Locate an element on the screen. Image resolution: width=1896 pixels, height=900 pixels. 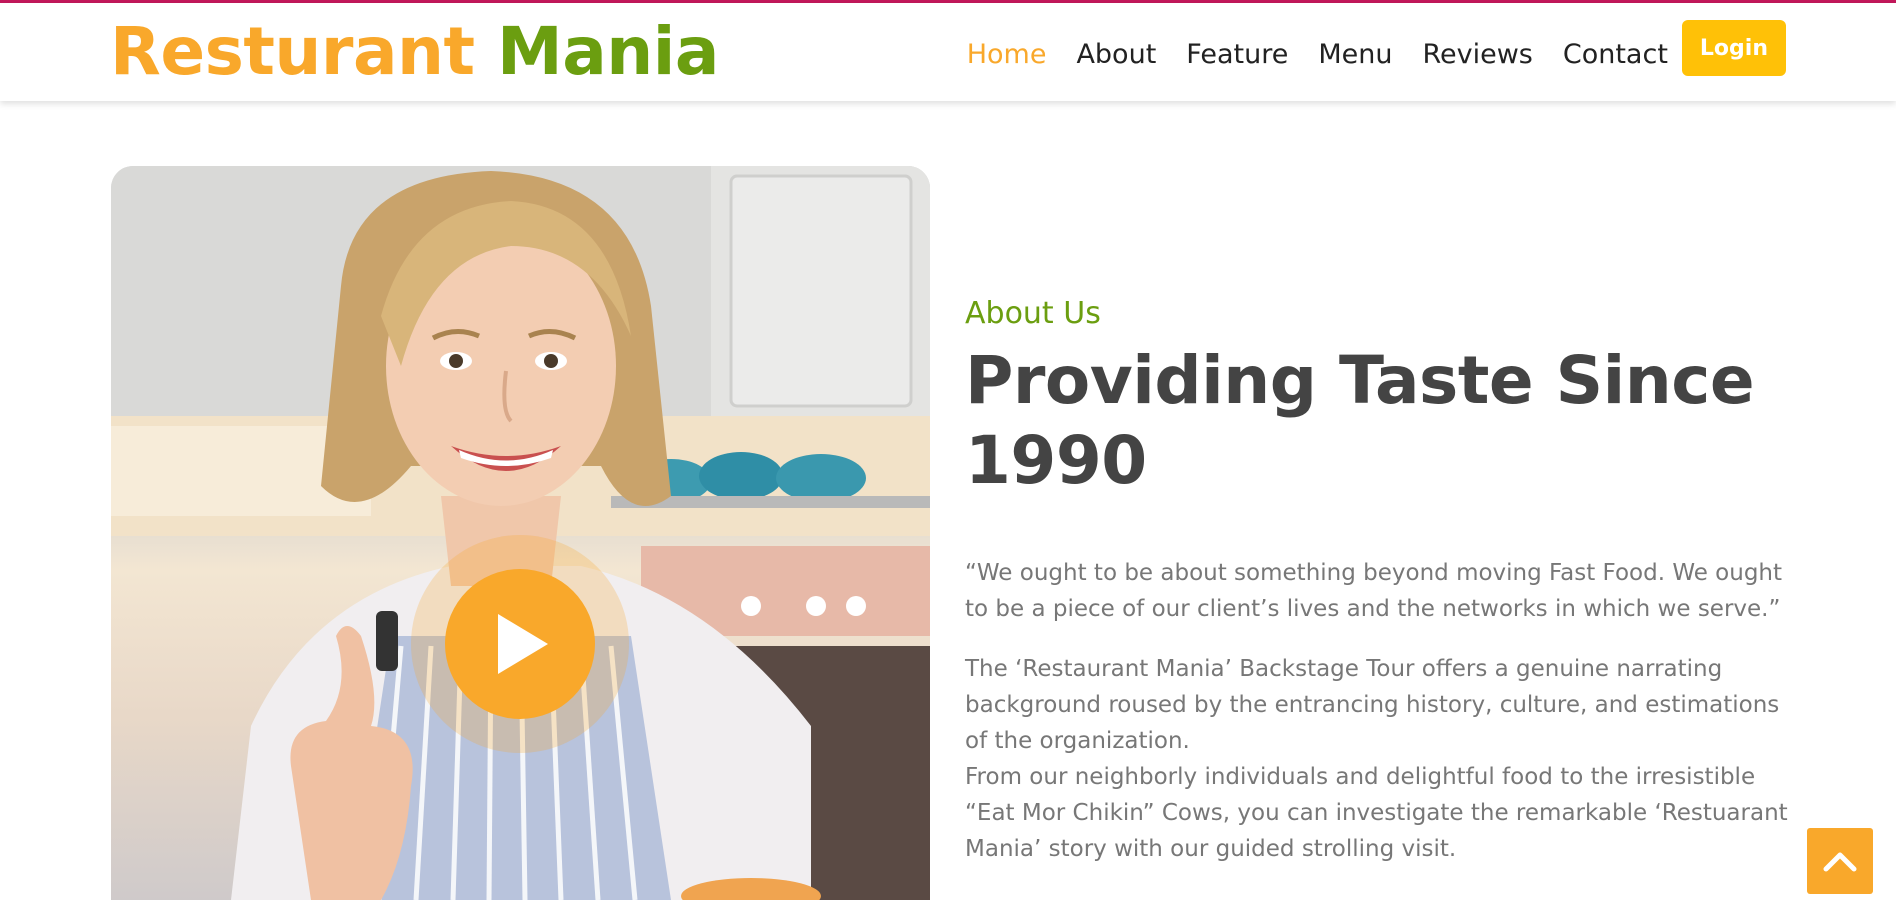
nav-contact: Contact is located at coordinates (1615, 55).